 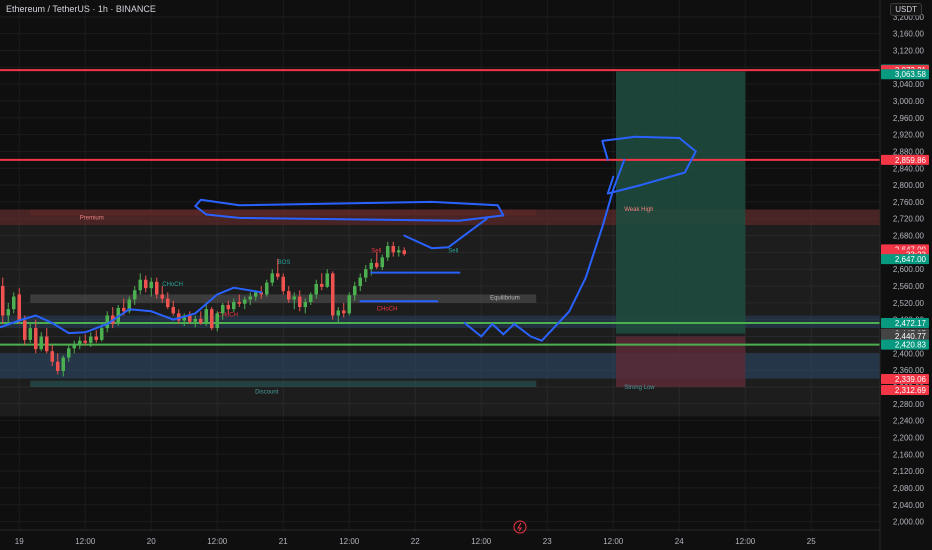 I want to click on discount-zone, so click(x=440, y=366).